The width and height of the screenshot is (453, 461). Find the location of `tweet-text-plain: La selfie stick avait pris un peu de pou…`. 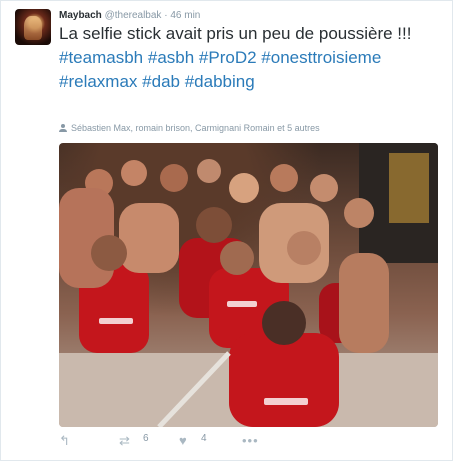

tweet-text-plain: La selfie stick avait pris un peu de pou… is located at coordinates (235, 33).